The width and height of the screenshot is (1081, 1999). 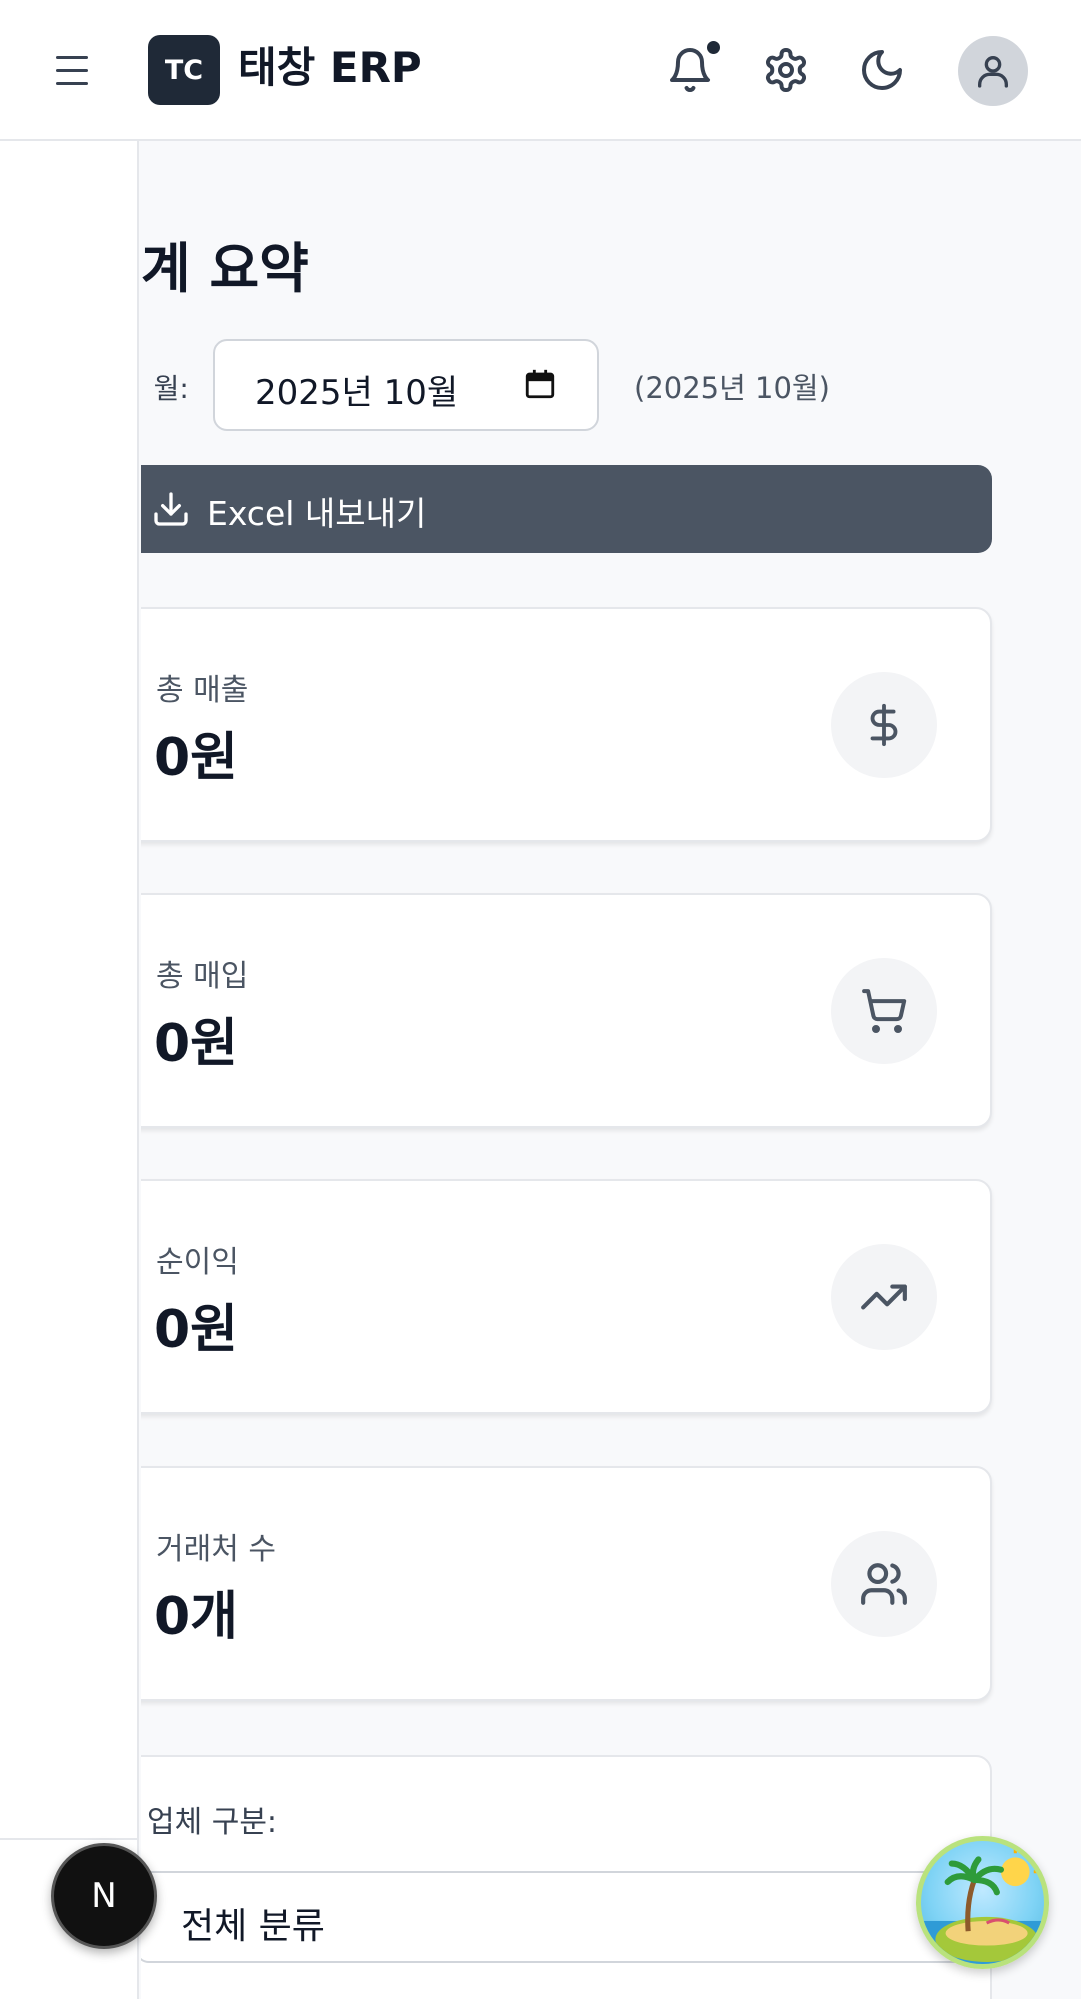 I want to click on sidebar, so click(x=69, y=1070).